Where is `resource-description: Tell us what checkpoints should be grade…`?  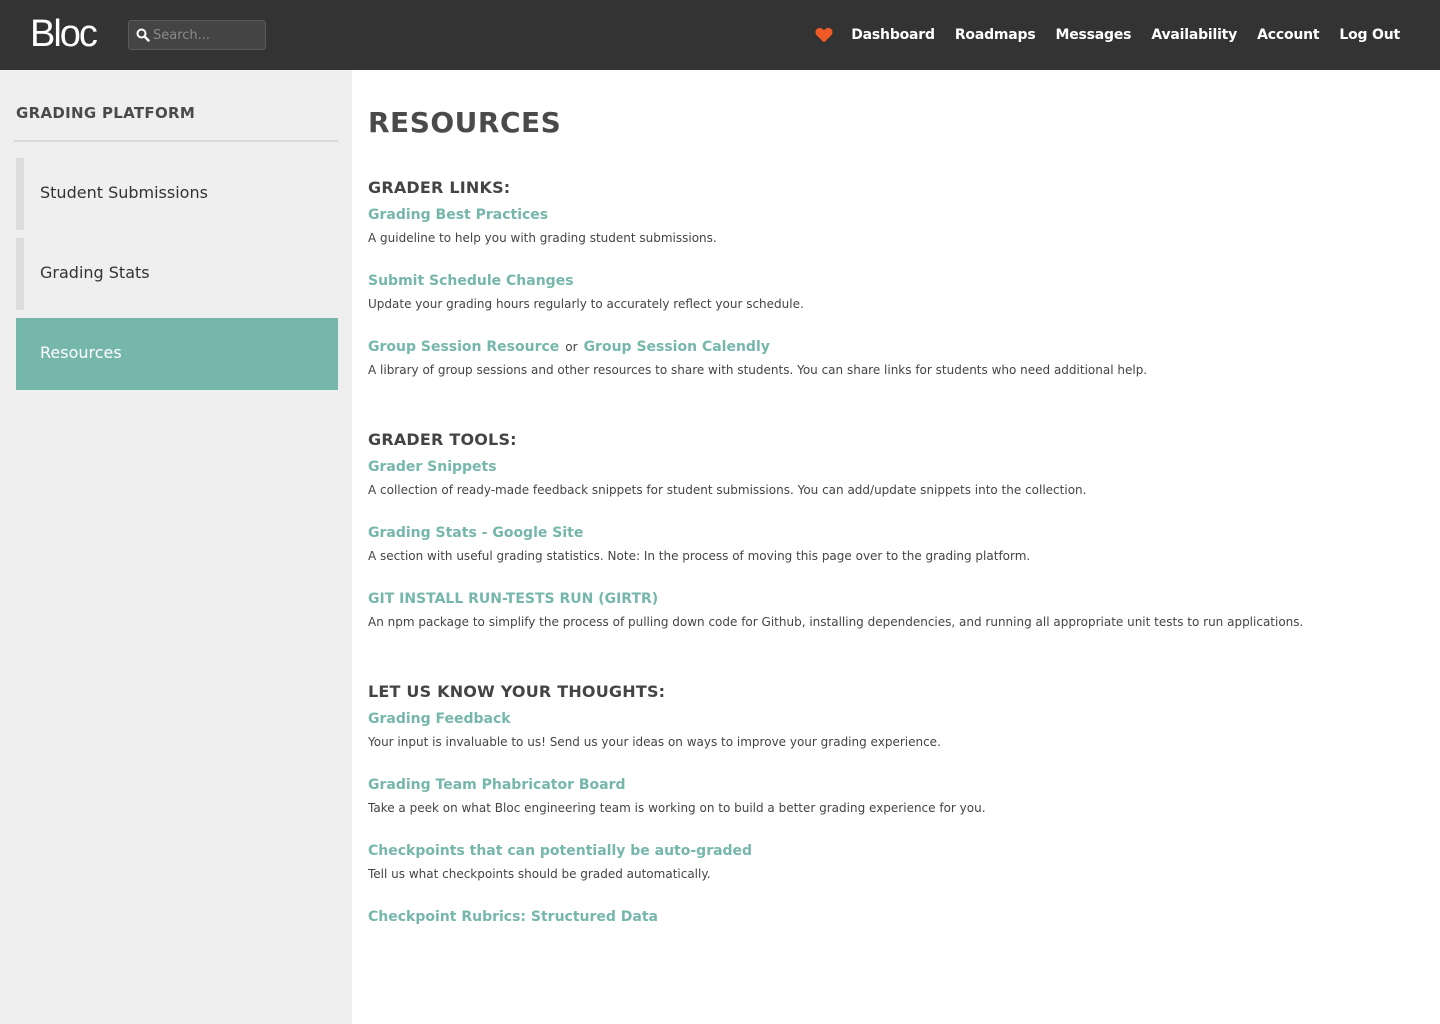 resource-description: Tell us what checkpoints should be grade… is located at coordinates (539, 874).